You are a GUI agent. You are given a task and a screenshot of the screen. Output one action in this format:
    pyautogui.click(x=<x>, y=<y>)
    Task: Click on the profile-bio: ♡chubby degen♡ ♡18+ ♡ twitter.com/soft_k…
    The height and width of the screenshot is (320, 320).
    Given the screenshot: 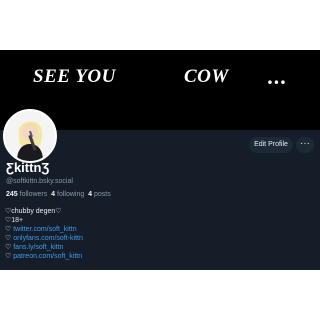 What is the action you would take?
    pyautogui.click(x=44, y=234)
    